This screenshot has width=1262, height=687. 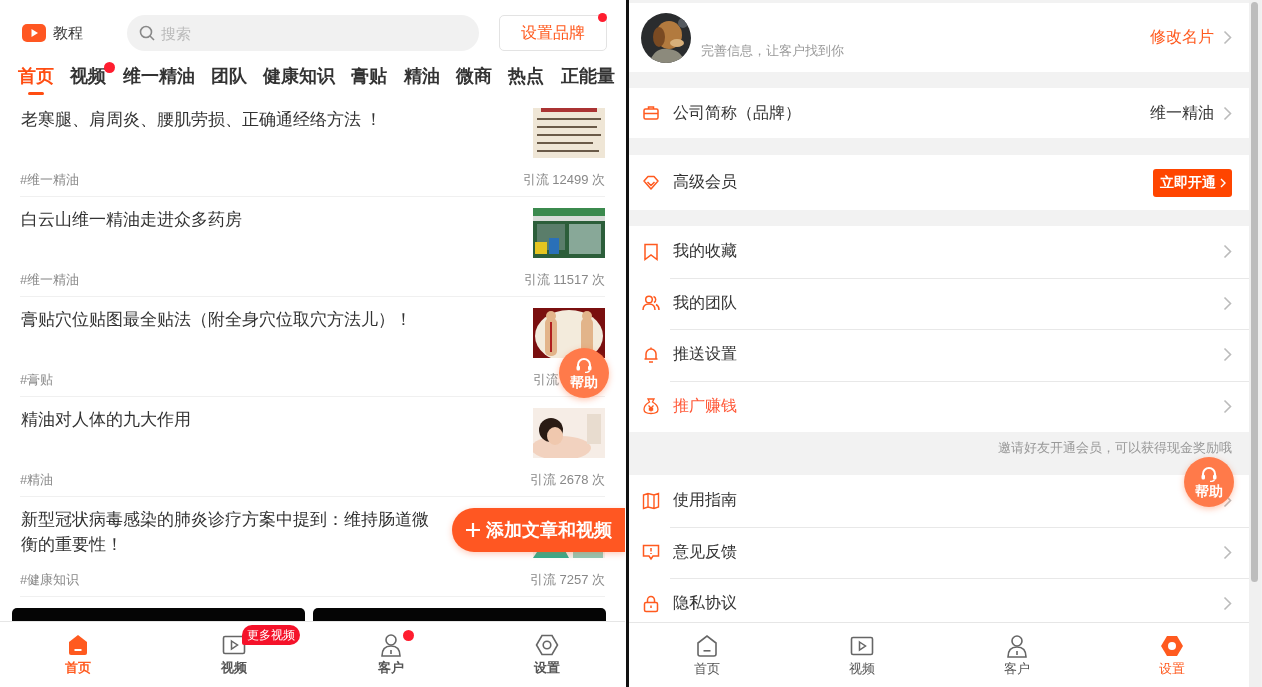 What do you see at coordinates (234, 645) in the screenshot?
I see `video-icon` at bounding box center [234, 645].